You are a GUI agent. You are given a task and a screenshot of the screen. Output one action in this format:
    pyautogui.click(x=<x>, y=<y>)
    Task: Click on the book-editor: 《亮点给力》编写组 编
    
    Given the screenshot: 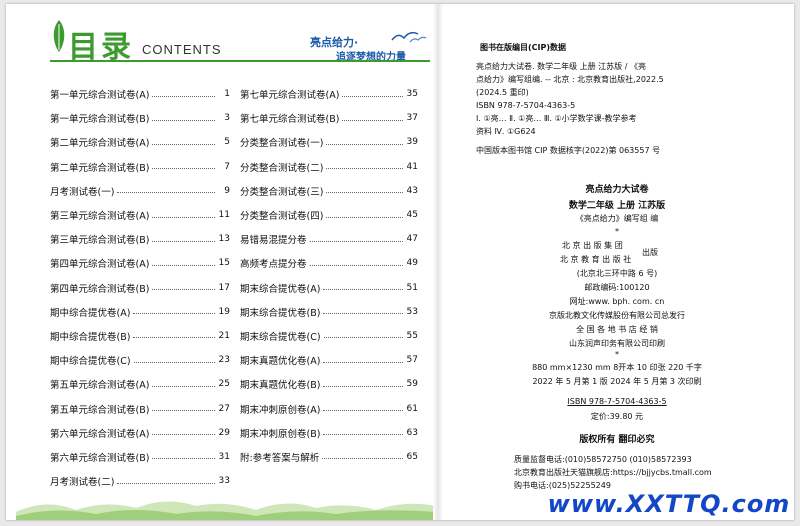 What is the action you would take?
    pyautogui.click(x=617, y=218)
    